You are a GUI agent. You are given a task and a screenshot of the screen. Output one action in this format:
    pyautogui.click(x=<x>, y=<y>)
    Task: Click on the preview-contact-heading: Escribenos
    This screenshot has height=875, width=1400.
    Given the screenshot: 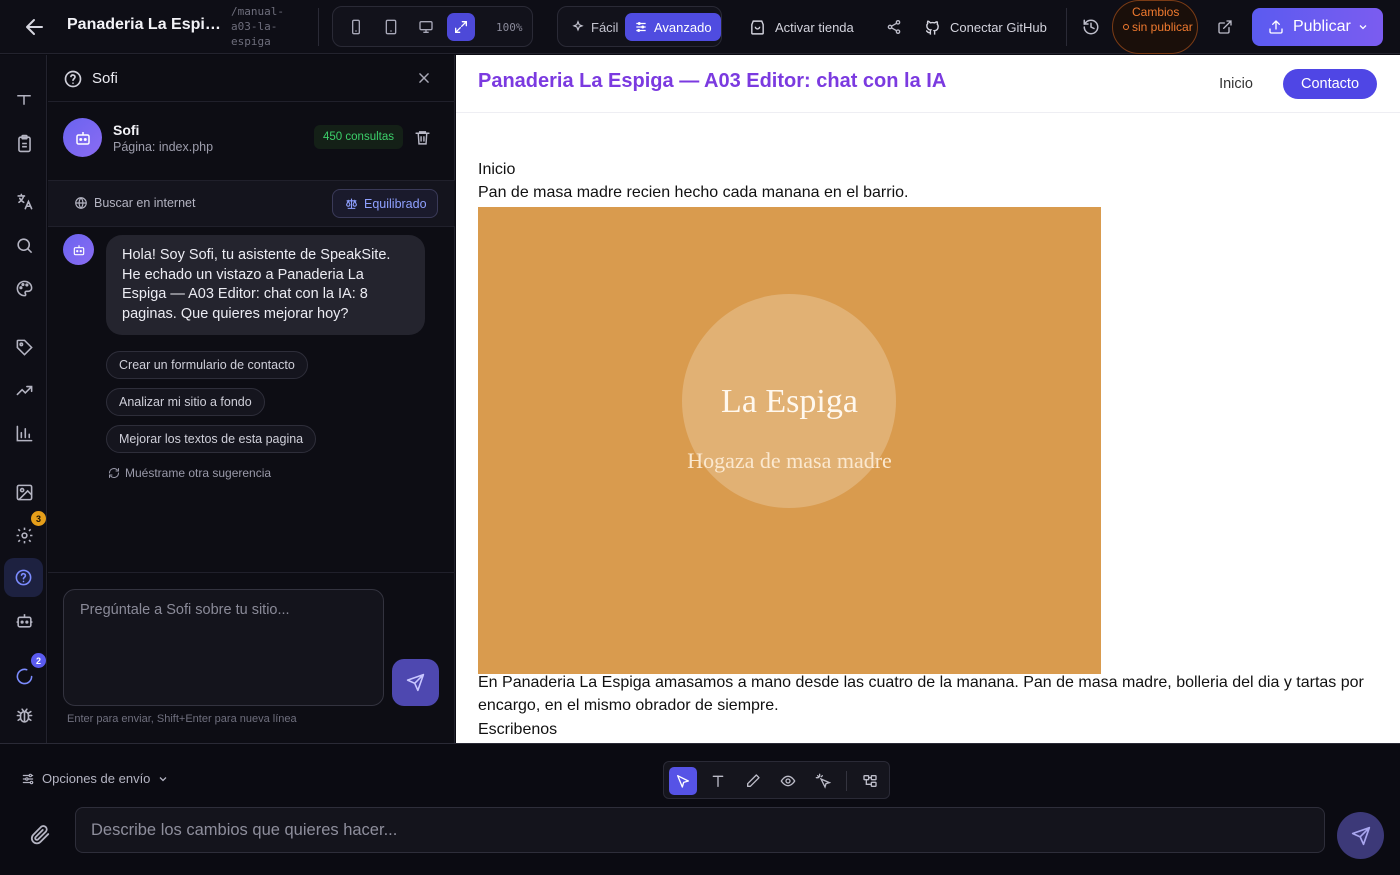 What is the action you would take?
    pyautogui.click(x=517, y=729)
    